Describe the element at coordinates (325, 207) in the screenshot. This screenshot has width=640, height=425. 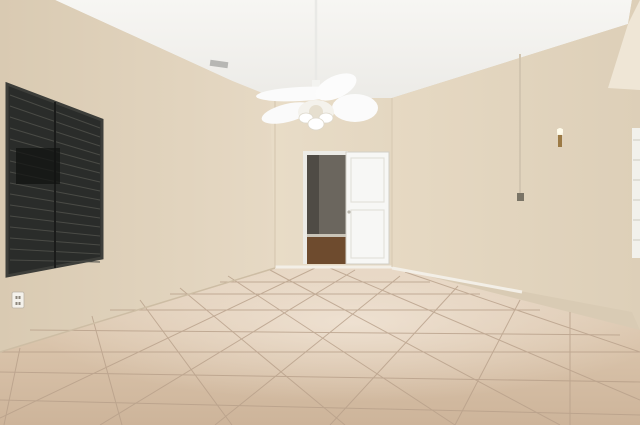
I see `doorway` at that location.